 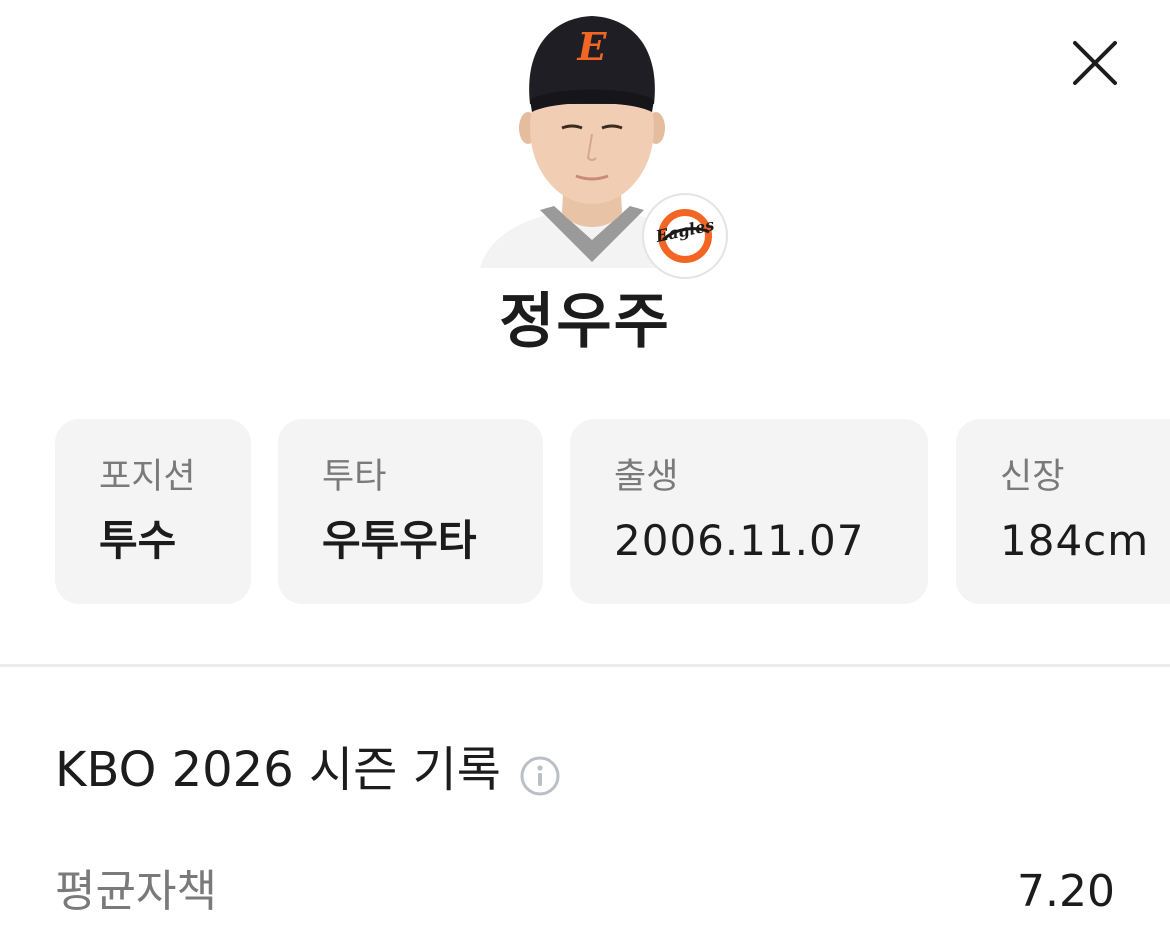 I want to click on info-card-bat-throw: 투타 우투우타, so click(x=410, y=511).